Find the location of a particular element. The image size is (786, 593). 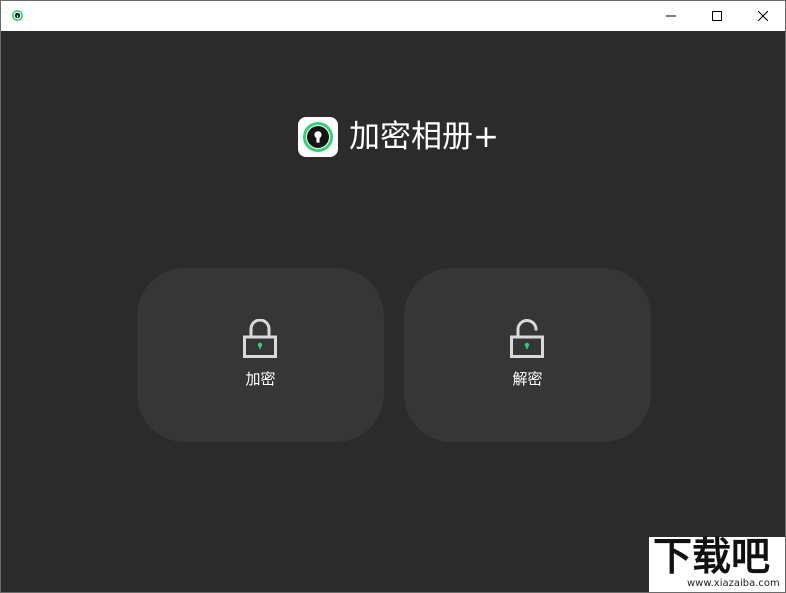

watermark: 下载吧 www.xiazaiba.com is located at coordinates (717, 564).